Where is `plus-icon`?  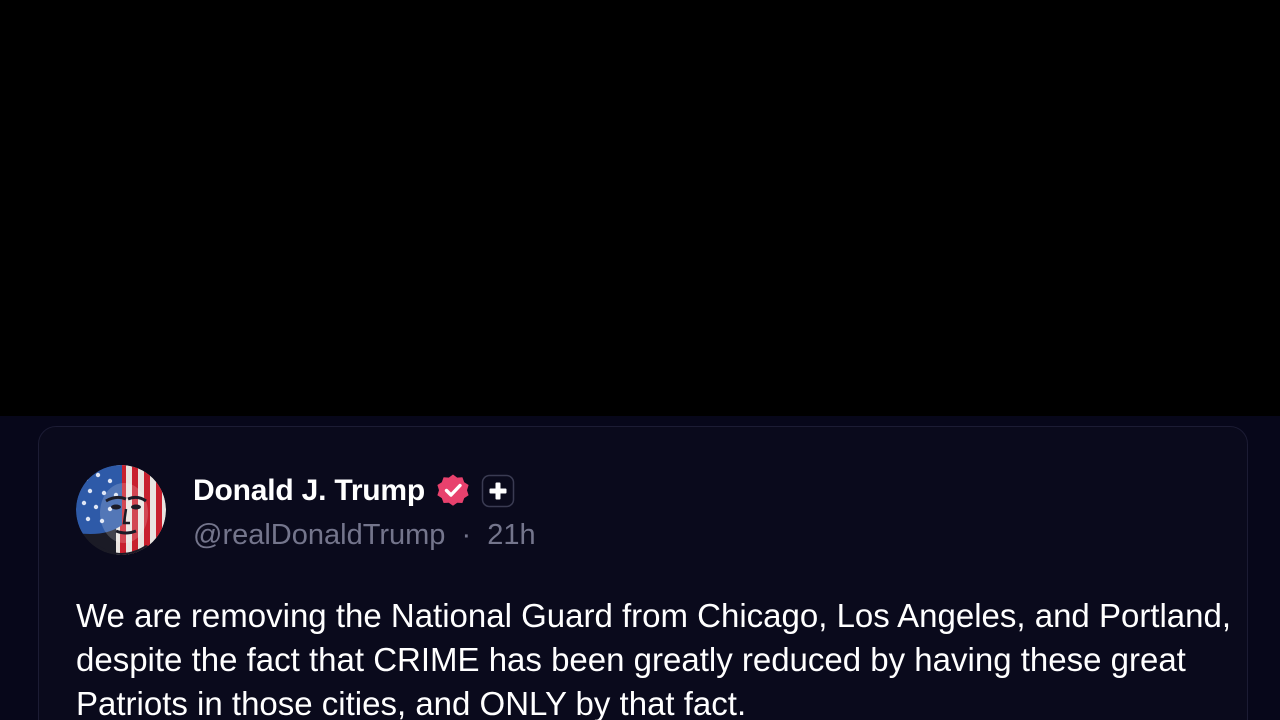
plus-icon is located at coordinates (498, 491).